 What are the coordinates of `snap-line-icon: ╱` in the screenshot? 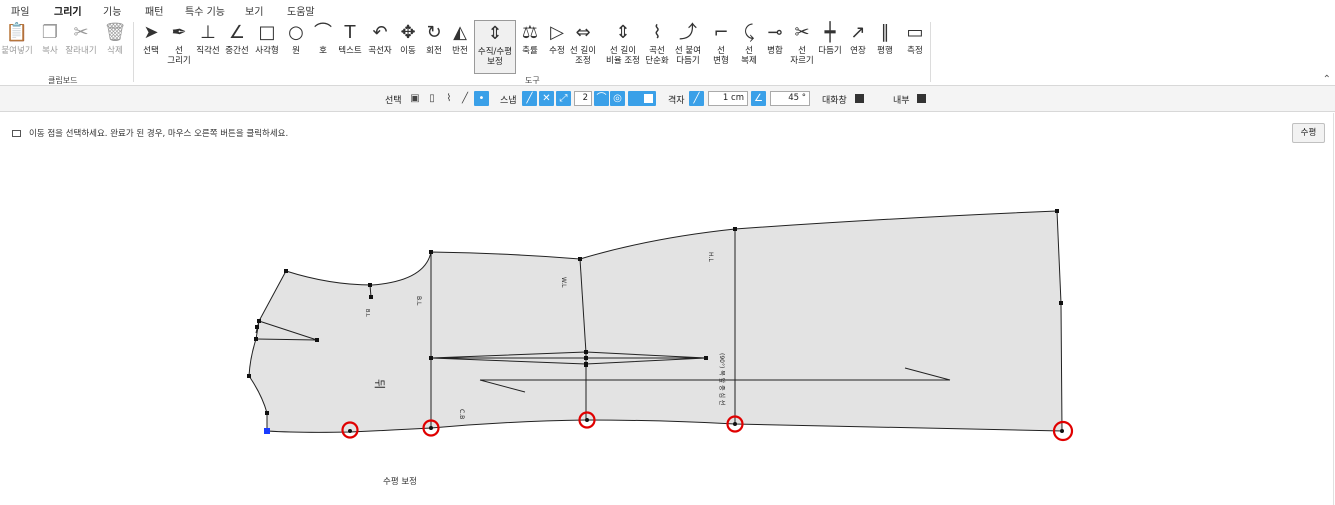 It's located at (529, 98).